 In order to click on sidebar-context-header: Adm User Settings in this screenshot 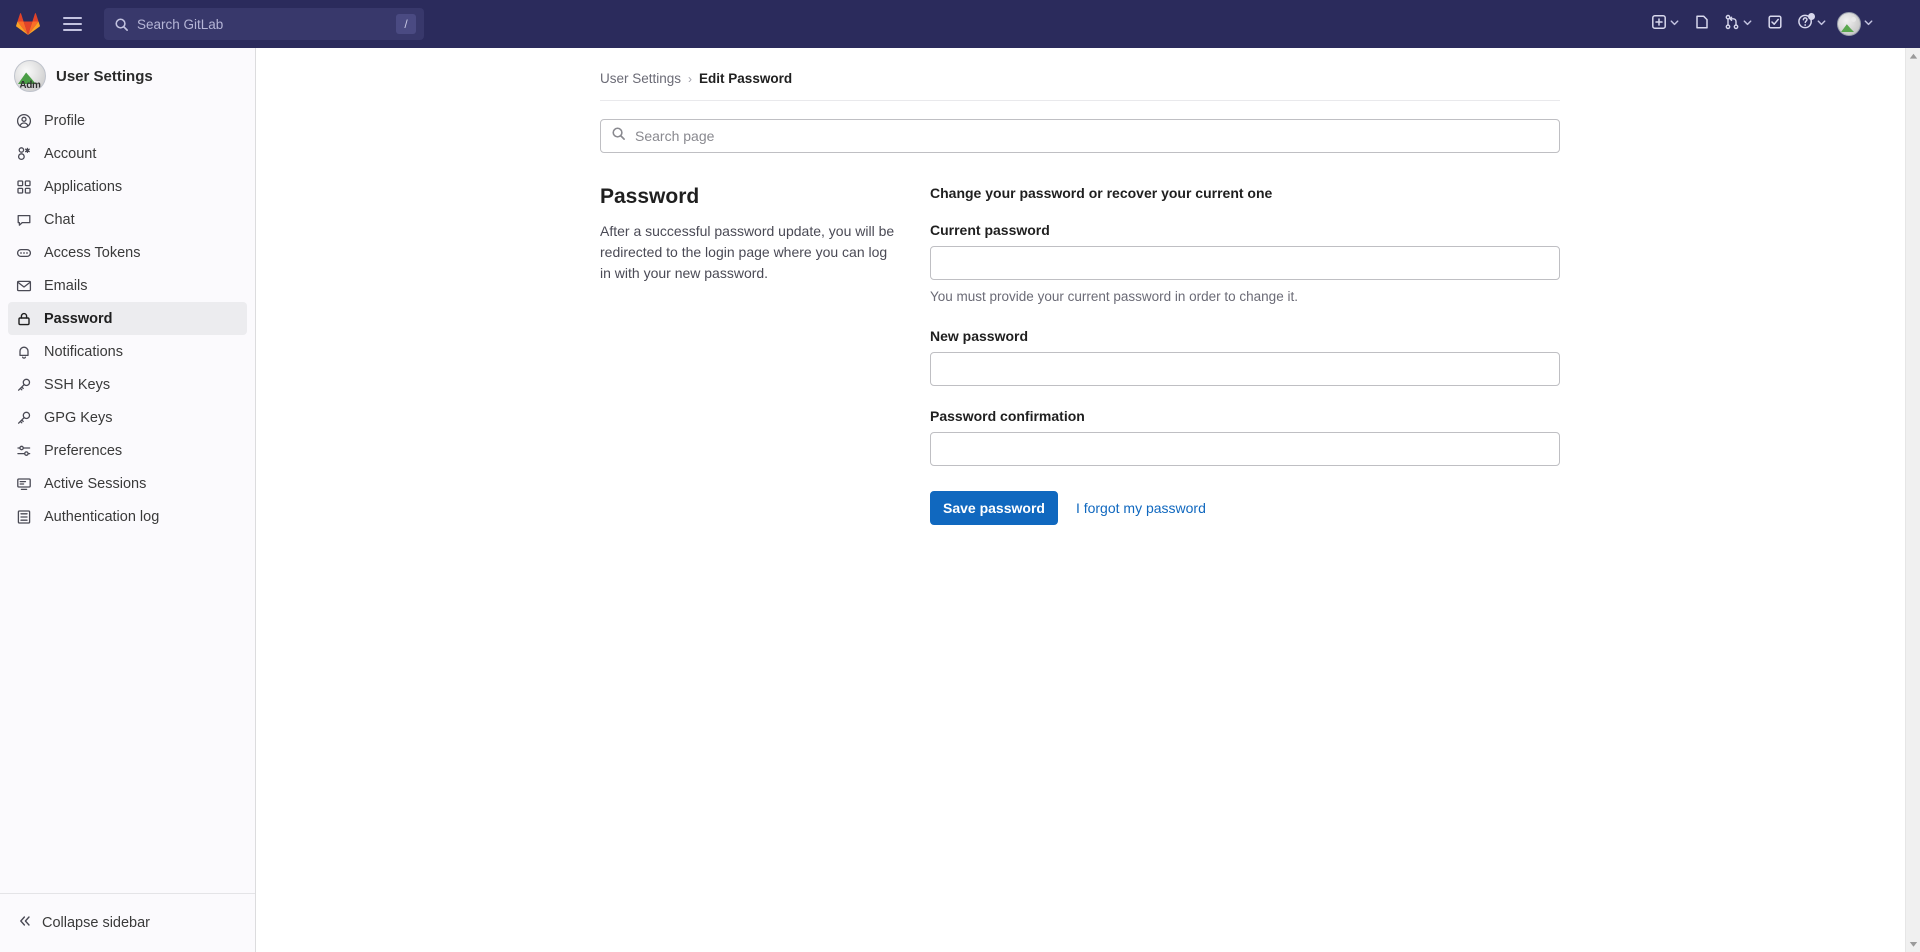, I will do `click(127, 75)`.